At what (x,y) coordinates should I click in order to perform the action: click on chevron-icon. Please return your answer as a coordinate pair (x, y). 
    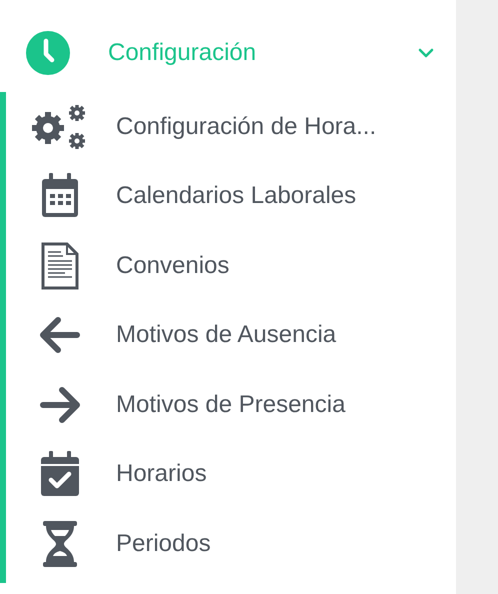
    Looking at the image, I should click on (426, 53).